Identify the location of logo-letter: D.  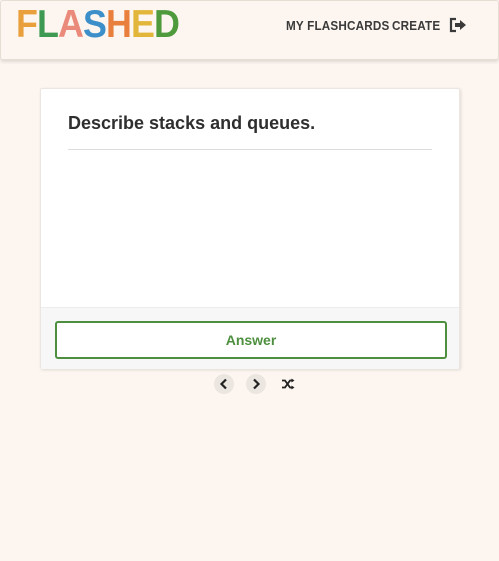
(167, 24).